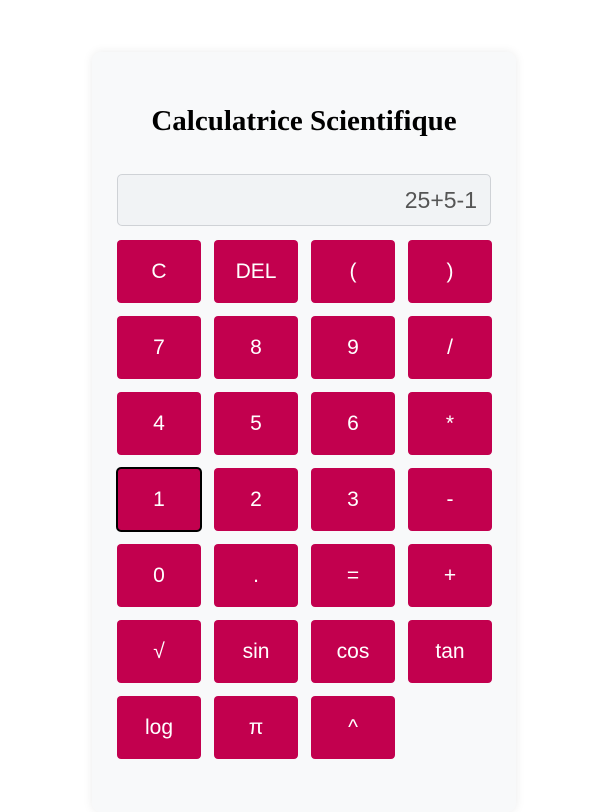  Describe the element at coordinates (256, 347) in the screenshot. I see `digit-8-button: 8` at that location.